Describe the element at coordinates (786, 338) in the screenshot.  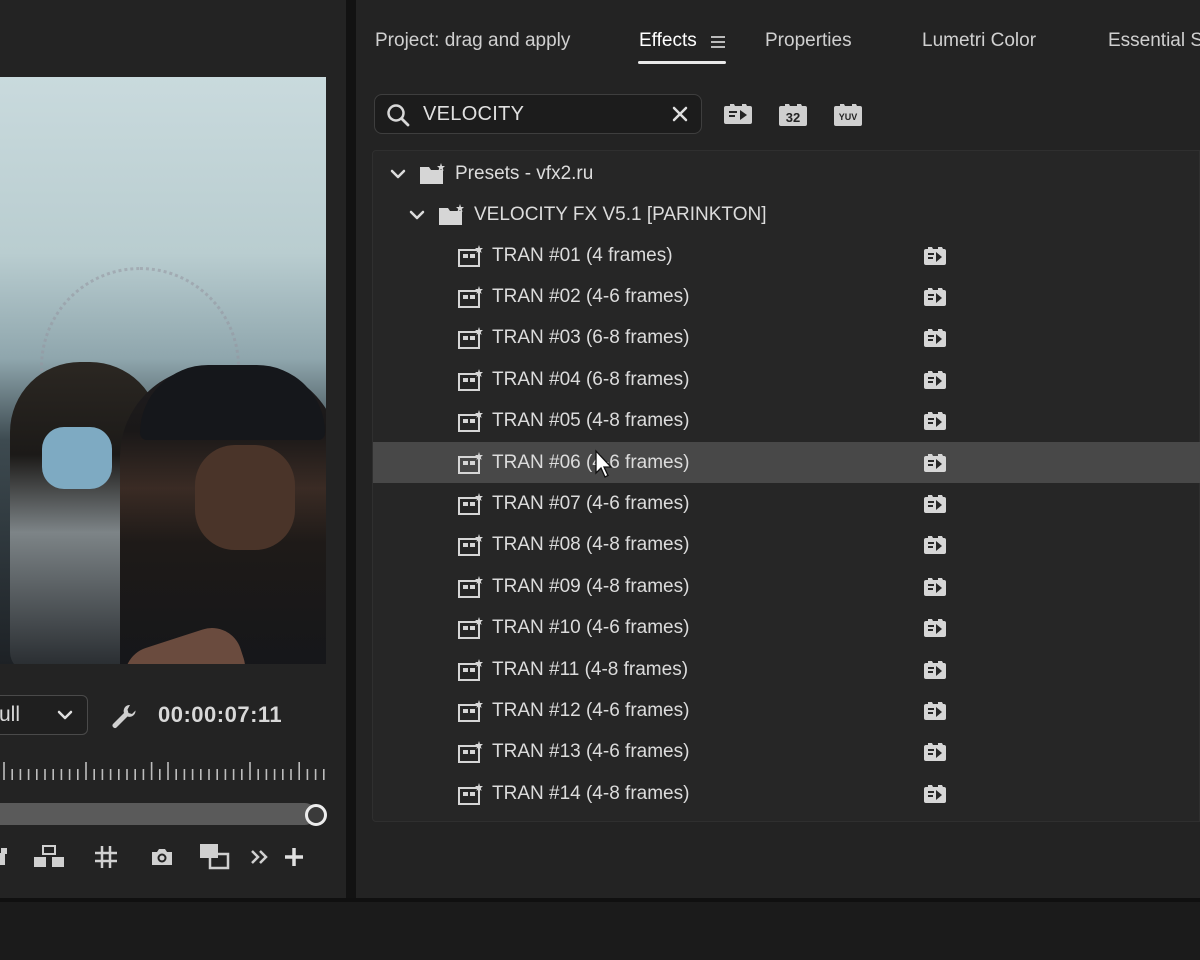
I see `preset-item: TRAN #03 (6-8 frames)` at that location.